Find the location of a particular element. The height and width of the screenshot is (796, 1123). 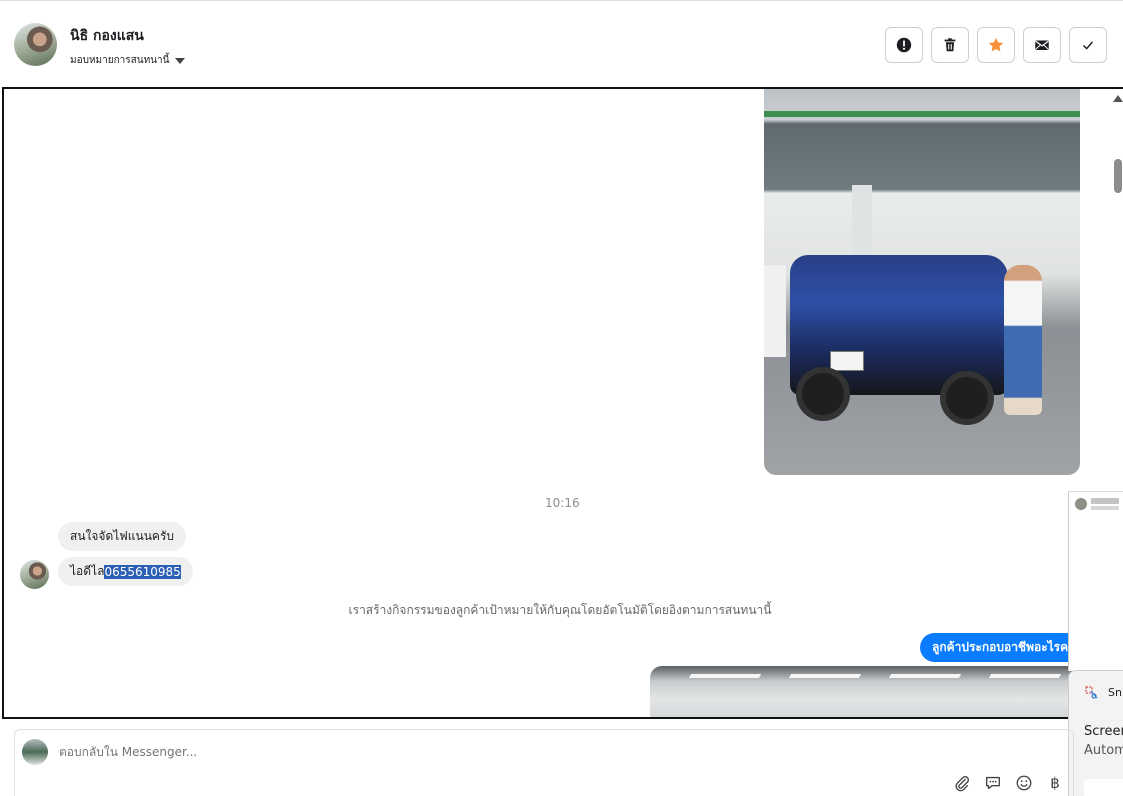

incoming-message: สนใจจัดไฟแนนครับ is located at coordinates (122, 536).